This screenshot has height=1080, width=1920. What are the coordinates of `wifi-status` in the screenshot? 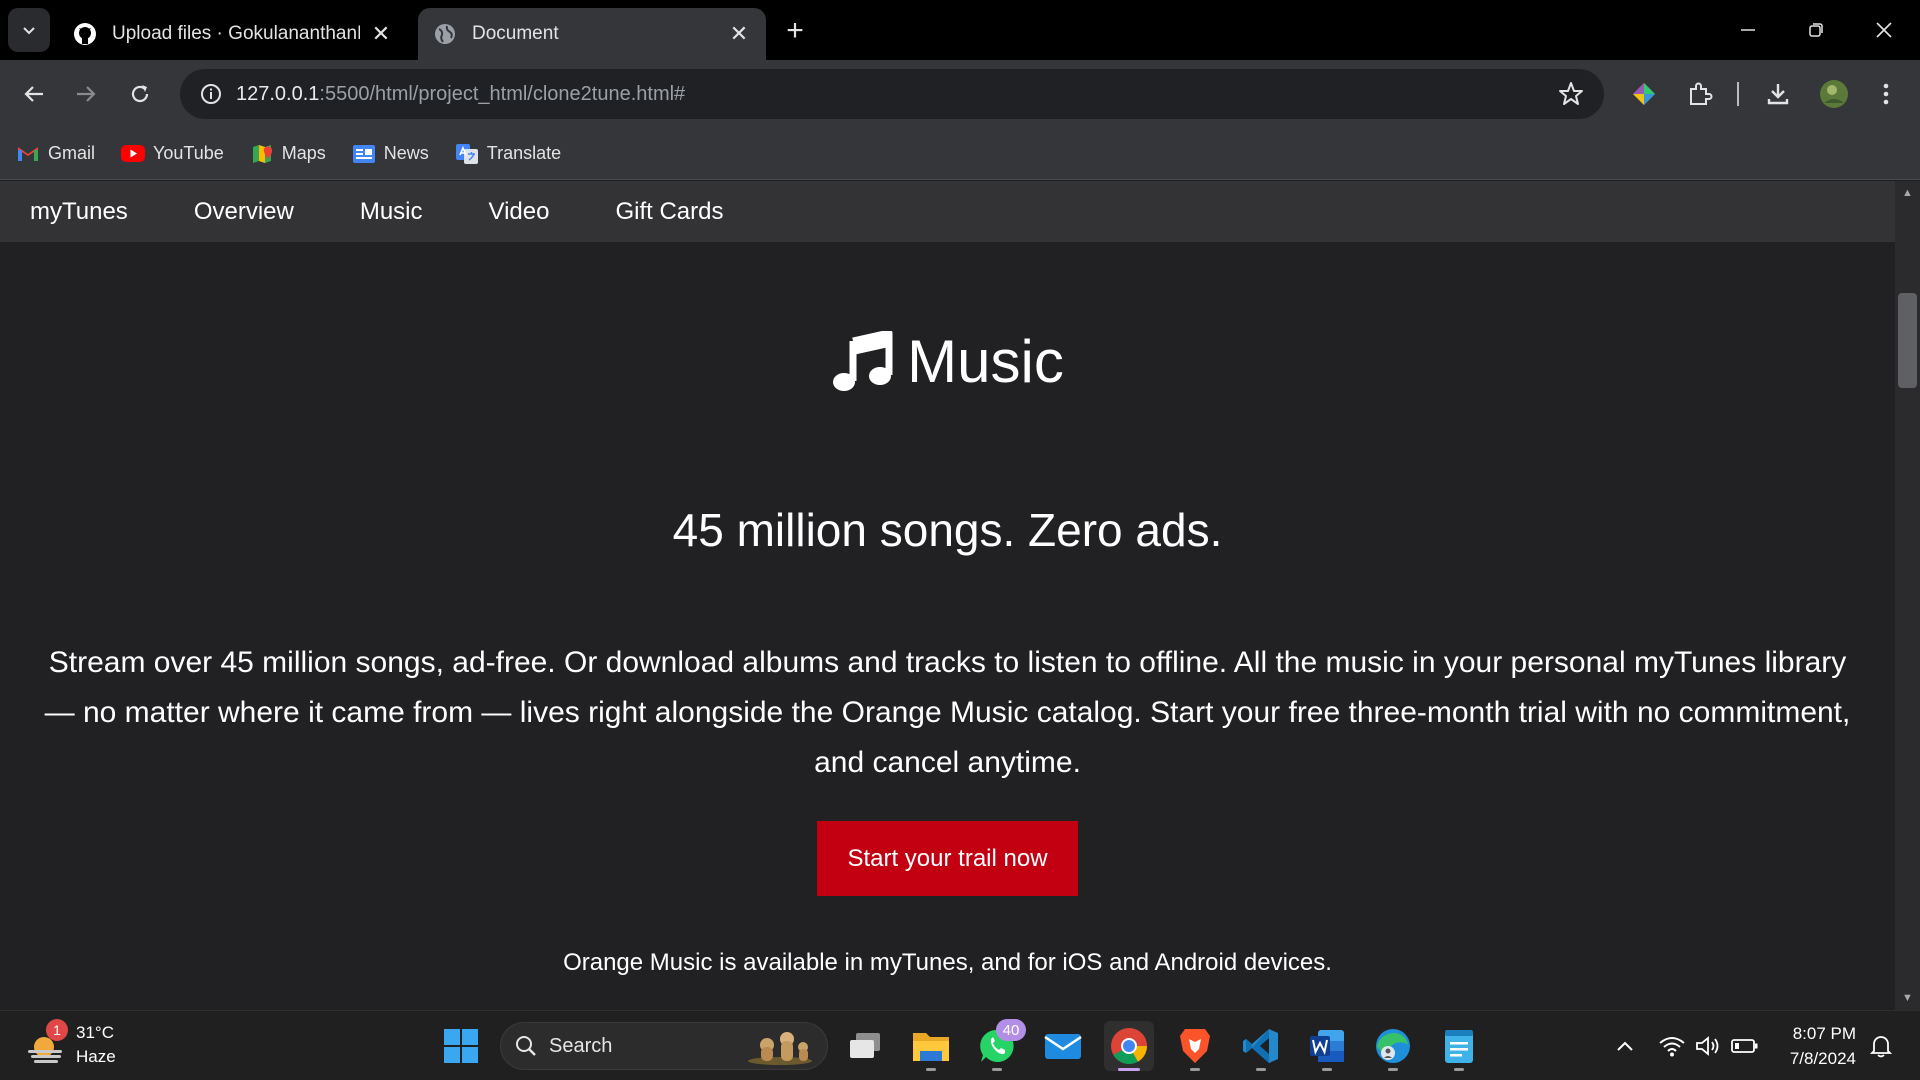 It's located at (1672, 1046).